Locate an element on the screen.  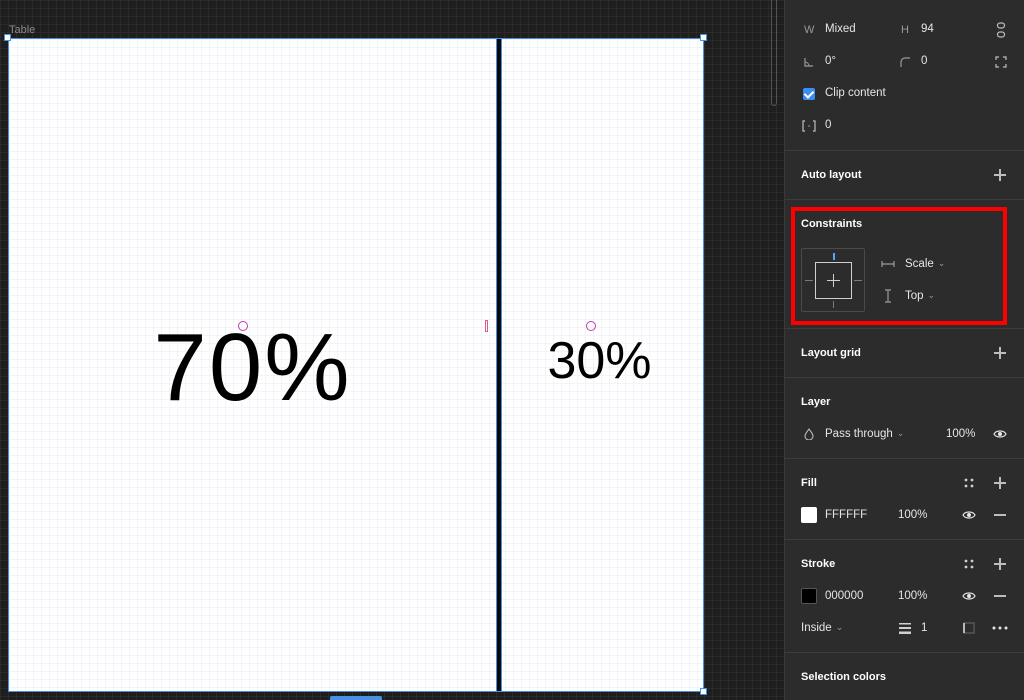
constraints-title: Constraints is located at coordinates (832, 224).